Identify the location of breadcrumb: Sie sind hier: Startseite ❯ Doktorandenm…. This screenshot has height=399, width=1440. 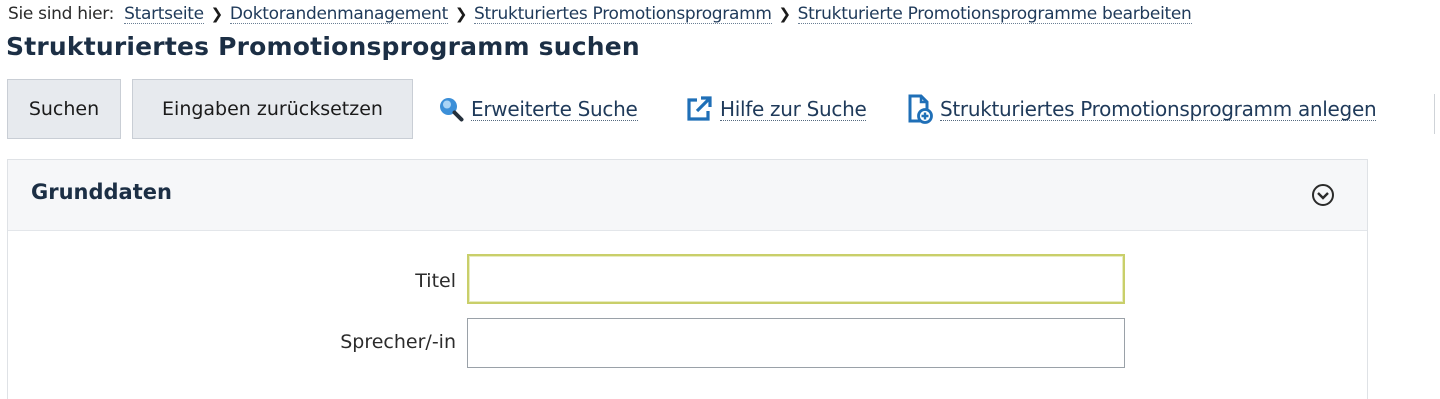
(600, 14).